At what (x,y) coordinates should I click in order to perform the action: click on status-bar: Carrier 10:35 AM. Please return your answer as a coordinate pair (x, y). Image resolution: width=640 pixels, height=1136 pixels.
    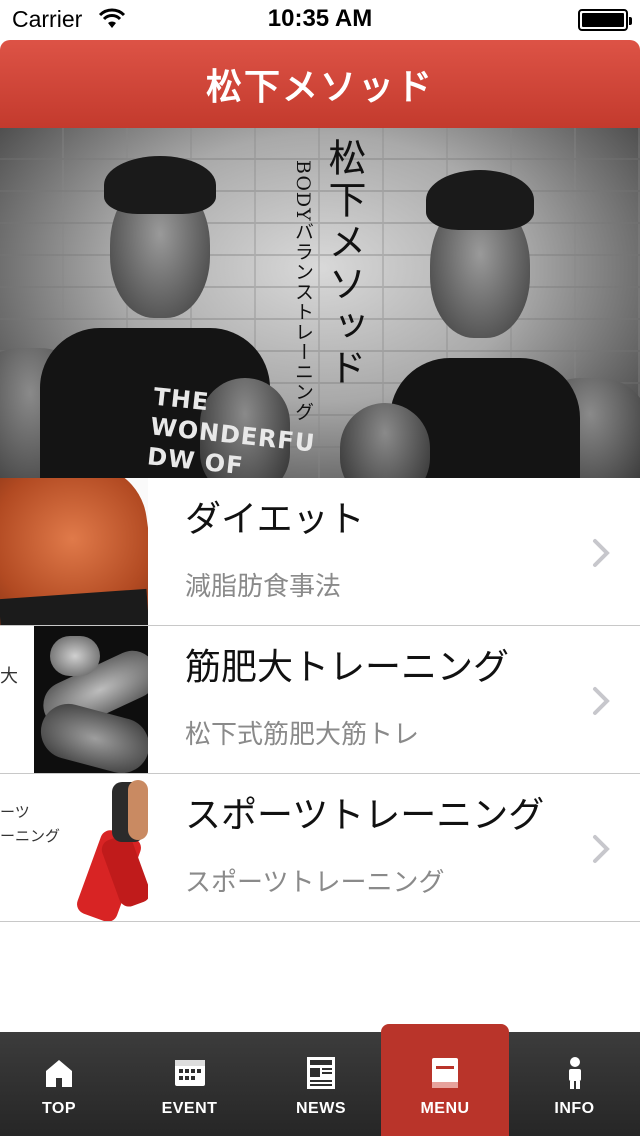
    Looking at the image, I should click on (320, 20).